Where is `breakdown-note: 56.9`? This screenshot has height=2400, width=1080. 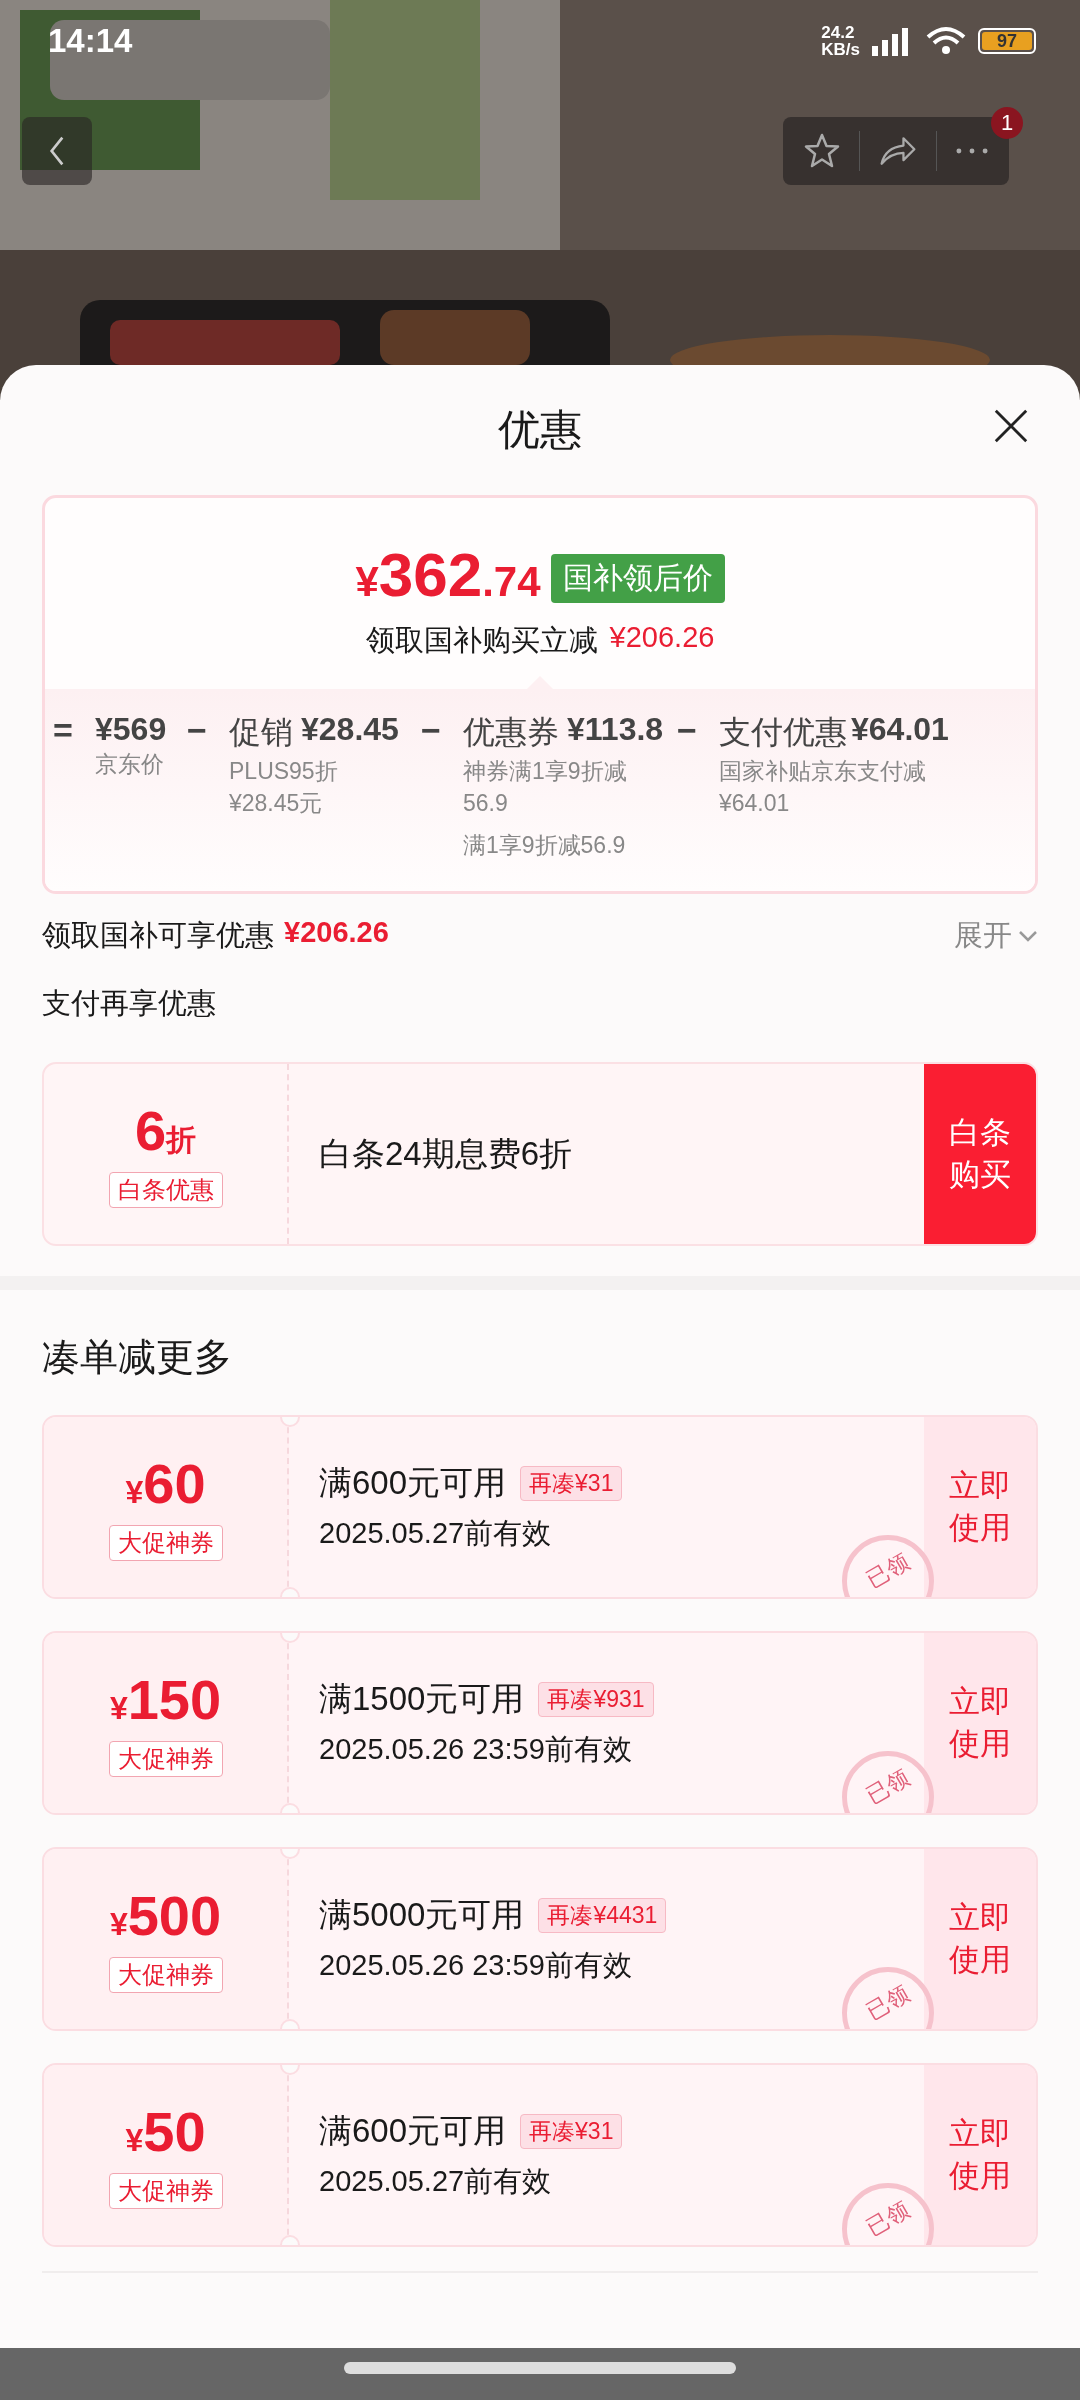 breakdown-note: 56.9 is located at coordinates (486, 803).